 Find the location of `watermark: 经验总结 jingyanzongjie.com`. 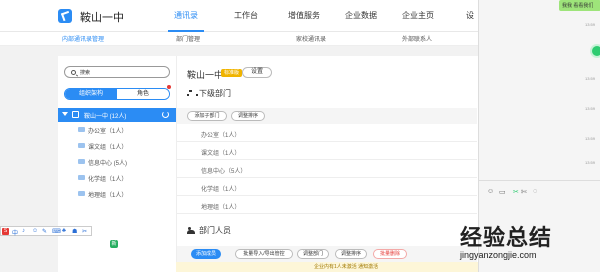

watermark: 经验总结 jingyanzongjie.com is located at coordinates (526, 243).